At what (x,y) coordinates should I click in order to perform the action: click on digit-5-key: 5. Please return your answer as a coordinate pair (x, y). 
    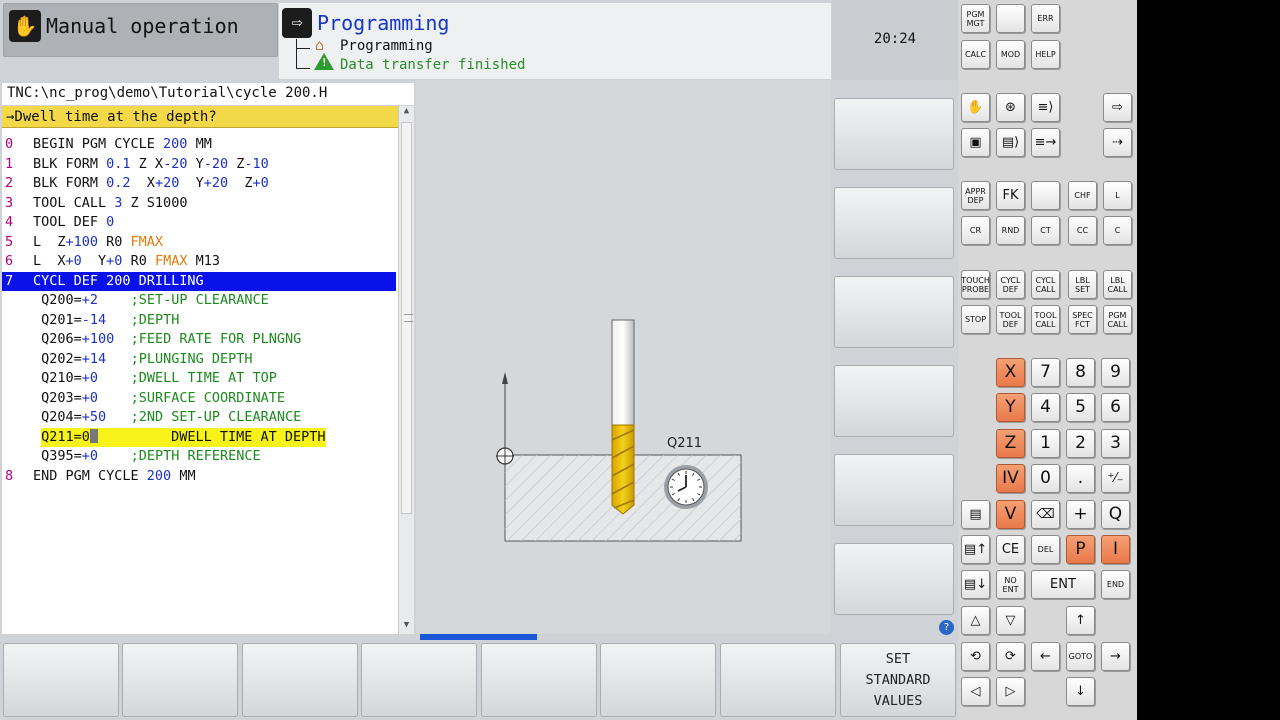
    Looking at the image, I should click on (1080, 407).